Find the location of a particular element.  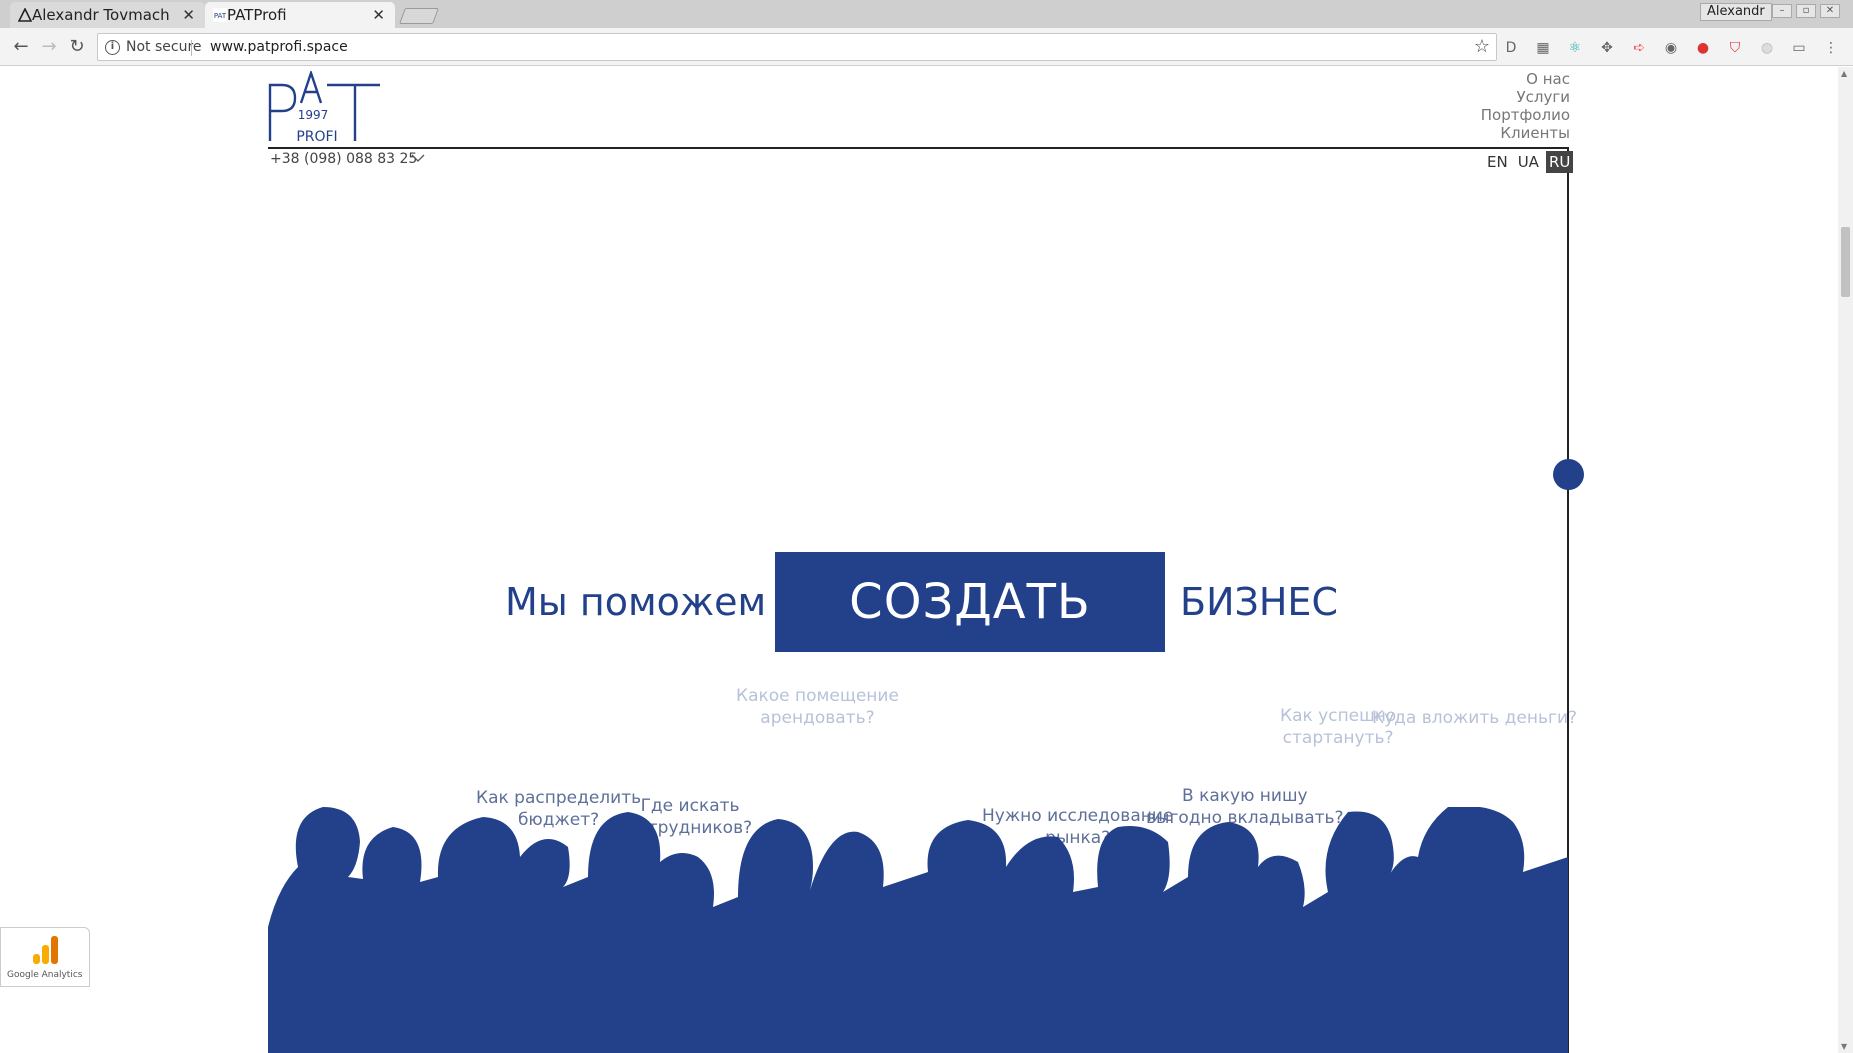

reload-icon: ↻ is located at coordinates (77, 47).